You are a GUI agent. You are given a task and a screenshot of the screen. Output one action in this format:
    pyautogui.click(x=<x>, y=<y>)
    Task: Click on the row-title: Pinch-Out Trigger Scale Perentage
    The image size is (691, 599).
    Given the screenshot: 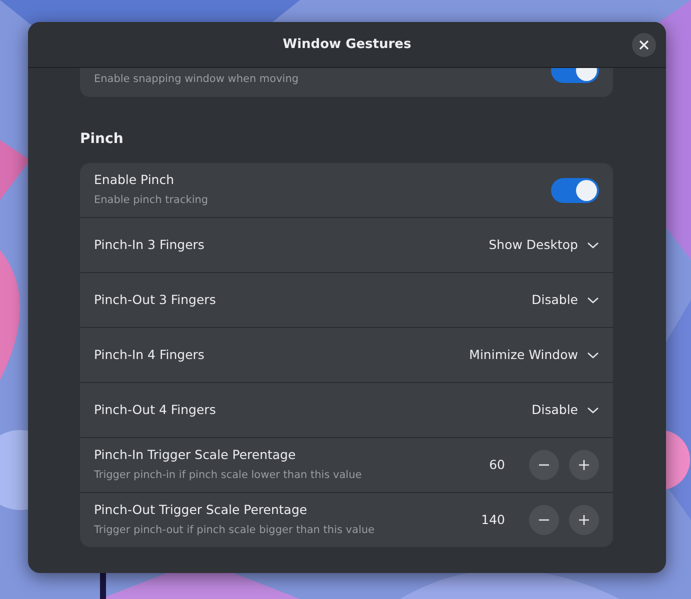 What is the action you would take?
    pyautogui.click(x=201, y=510)
    